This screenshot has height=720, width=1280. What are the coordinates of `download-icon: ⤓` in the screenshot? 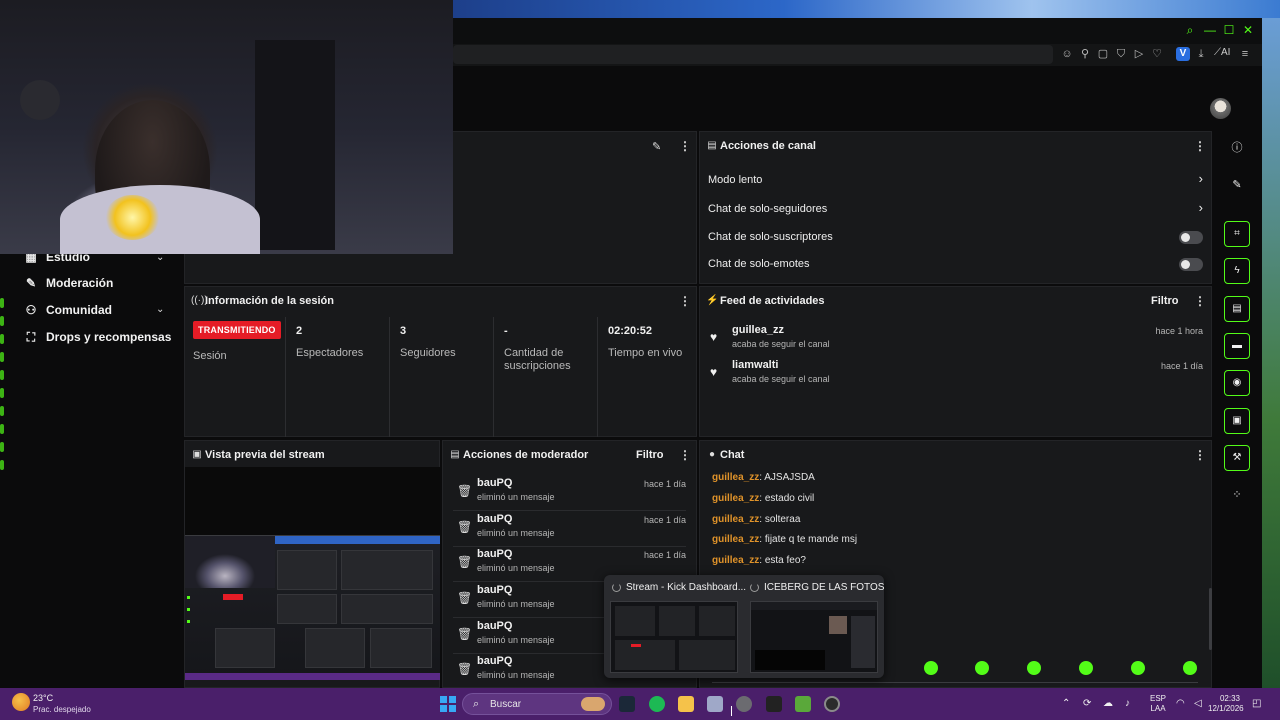 It's located at (1201, 54).